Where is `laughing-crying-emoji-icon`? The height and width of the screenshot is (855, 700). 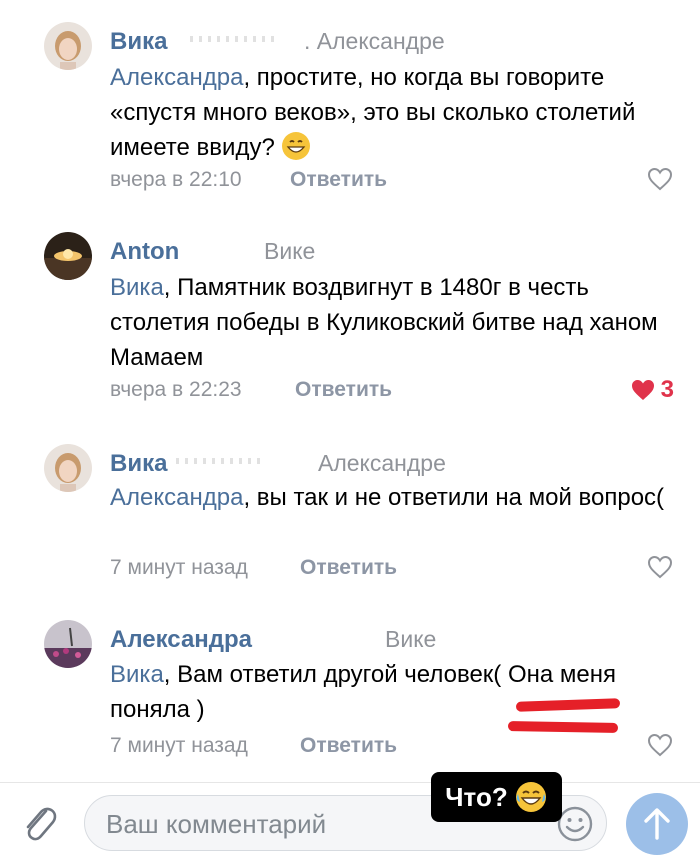 laughing-crying-emoji-icon is located at coordinates (530, 797).